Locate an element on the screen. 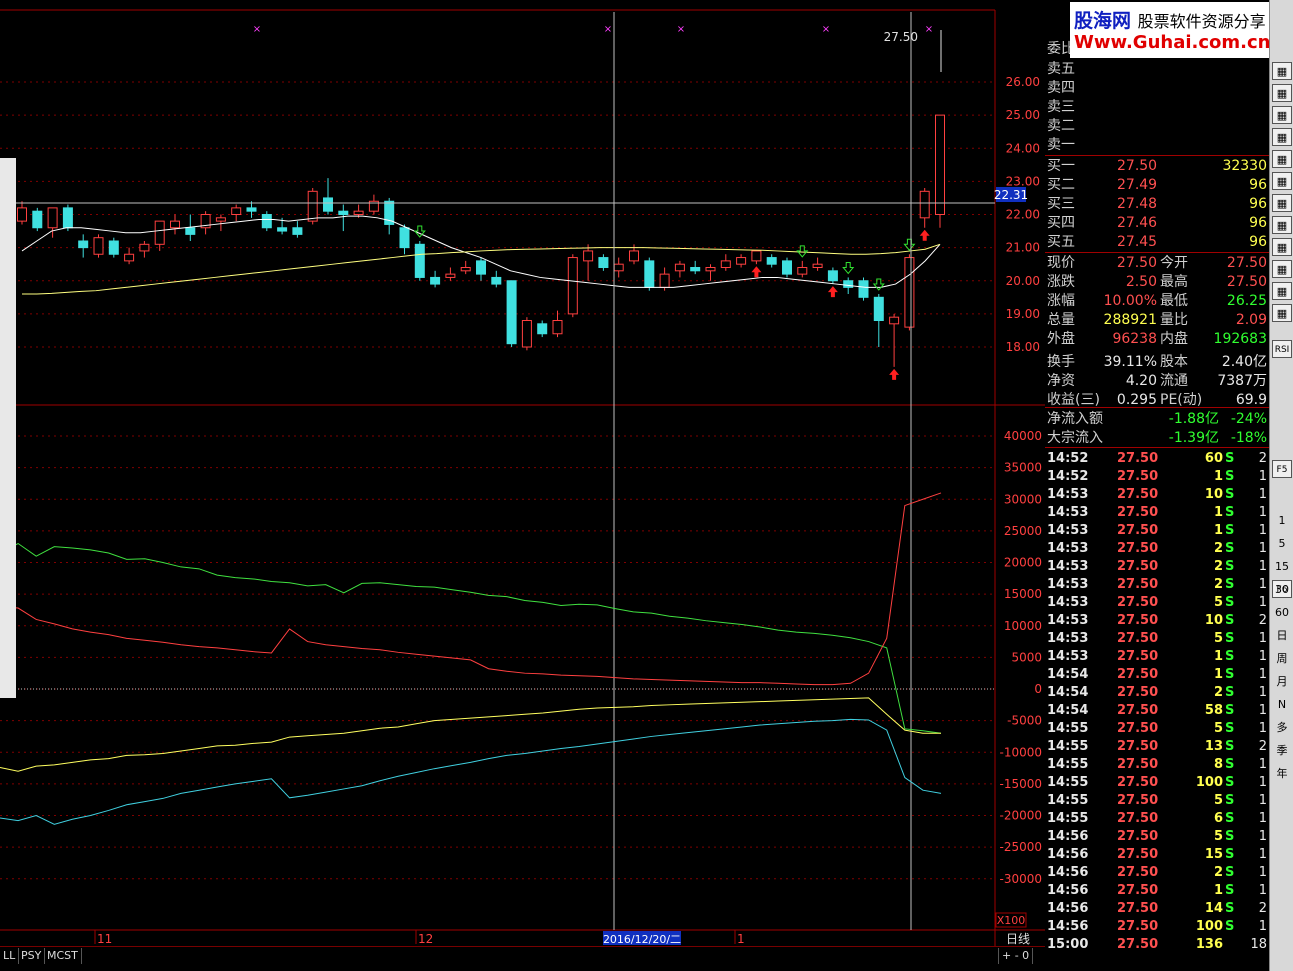 This screenshot has width=1293, height=971. trade-row: 14:54 27.50 2 S 1 is located at coordinates (1157, 693).